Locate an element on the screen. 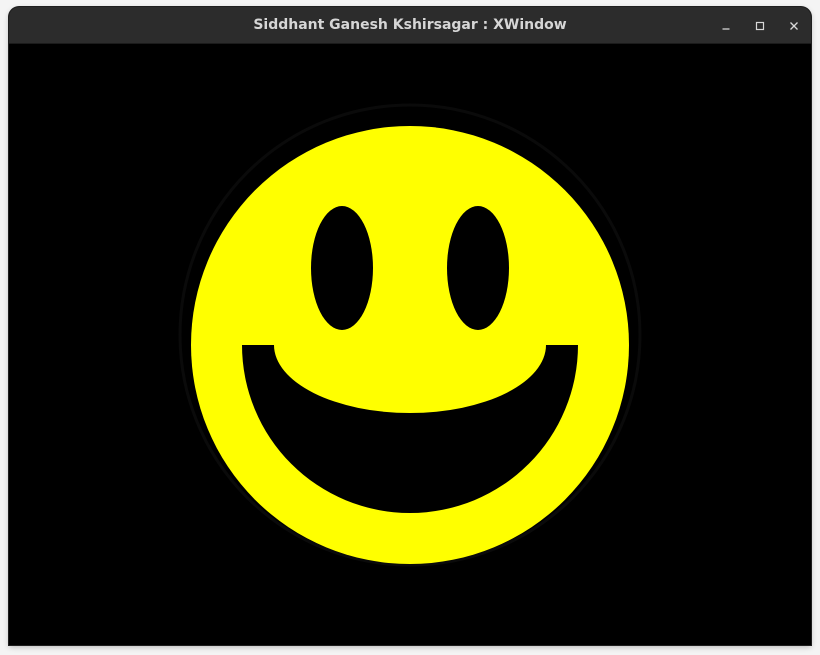  right-eye is located at coordinates (478, 268).